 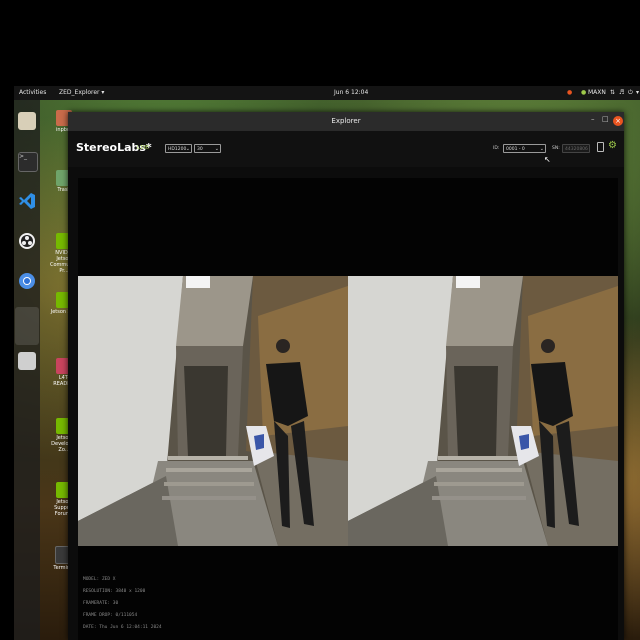 What do you see at coordinates (114, 591) in the screenshot?
I see `info-resolution: RESOLUTION: 3840 x 1200` at bounding box center [114, 591].